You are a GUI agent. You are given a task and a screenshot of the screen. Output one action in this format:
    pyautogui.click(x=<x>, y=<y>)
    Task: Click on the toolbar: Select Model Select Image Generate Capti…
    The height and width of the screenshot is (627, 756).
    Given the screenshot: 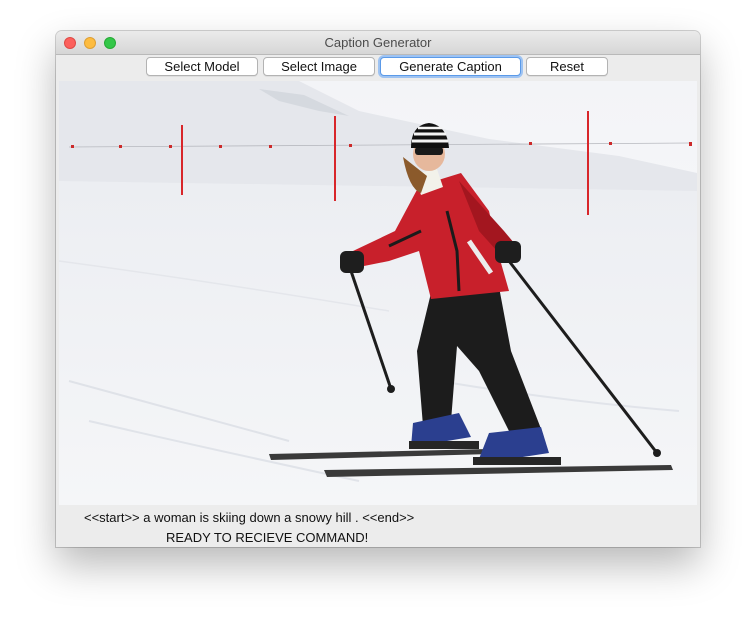 What is the action you would take?
    pyautogui.click(x=378, y=67)
    